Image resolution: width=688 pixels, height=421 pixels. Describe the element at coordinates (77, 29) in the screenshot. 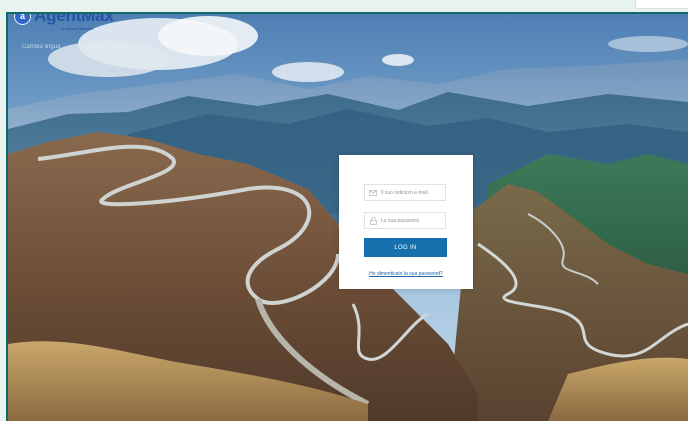

I see `brand-tagline: by Affluent Networks` at that location.